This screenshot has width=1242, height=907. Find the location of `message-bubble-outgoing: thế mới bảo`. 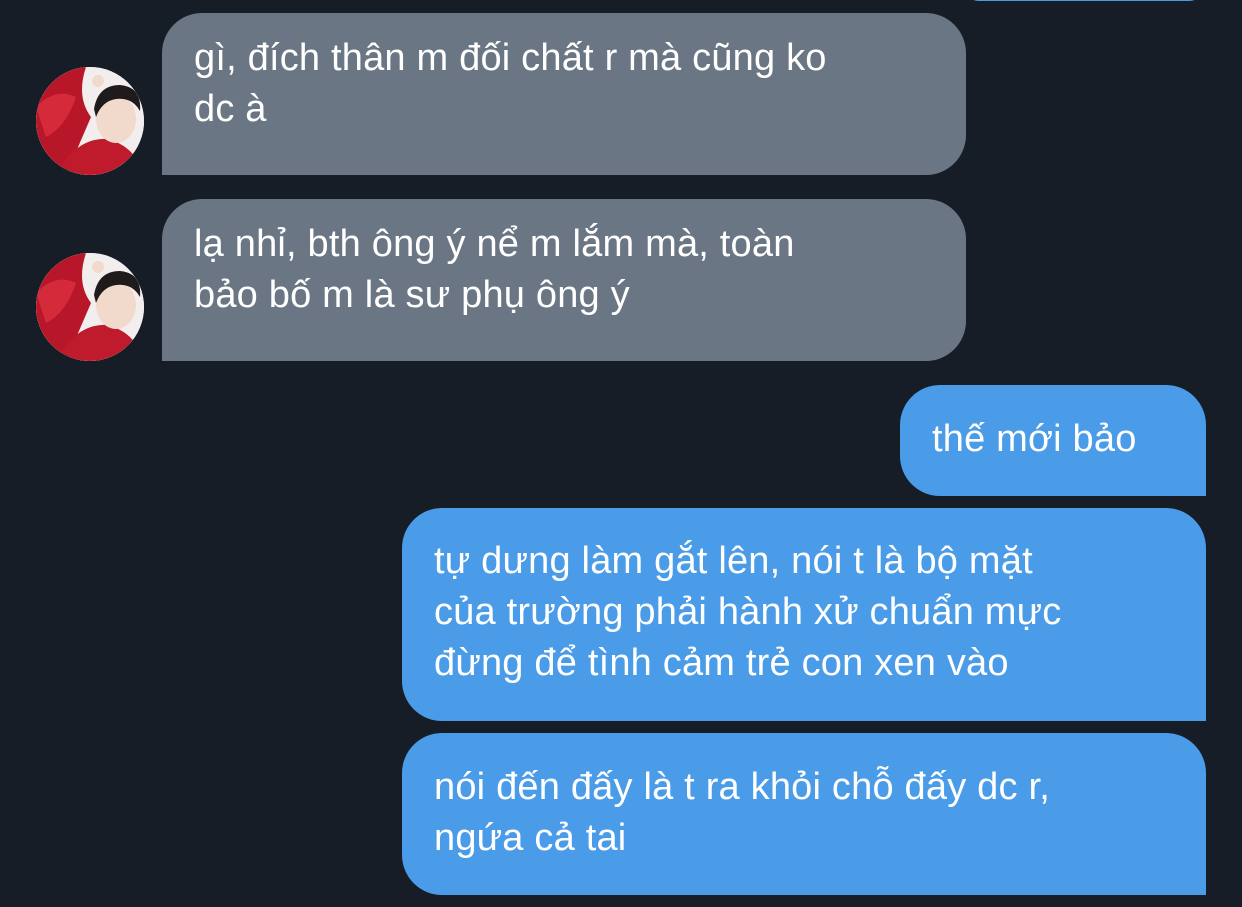

message-bubble-outgoing: thế mới bảo is located at coordinates (1053, 440).